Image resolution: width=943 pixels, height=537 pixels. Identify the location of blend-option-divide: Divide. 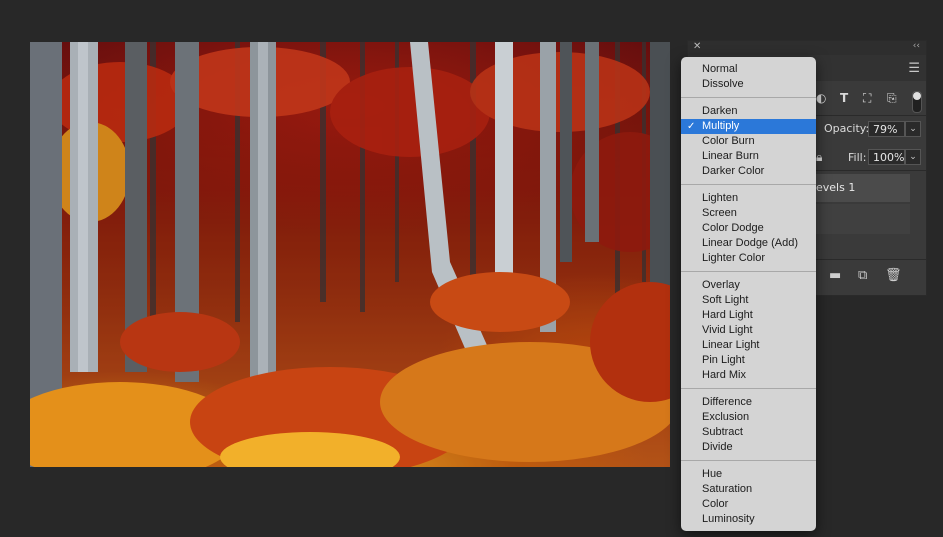
(748, 447).